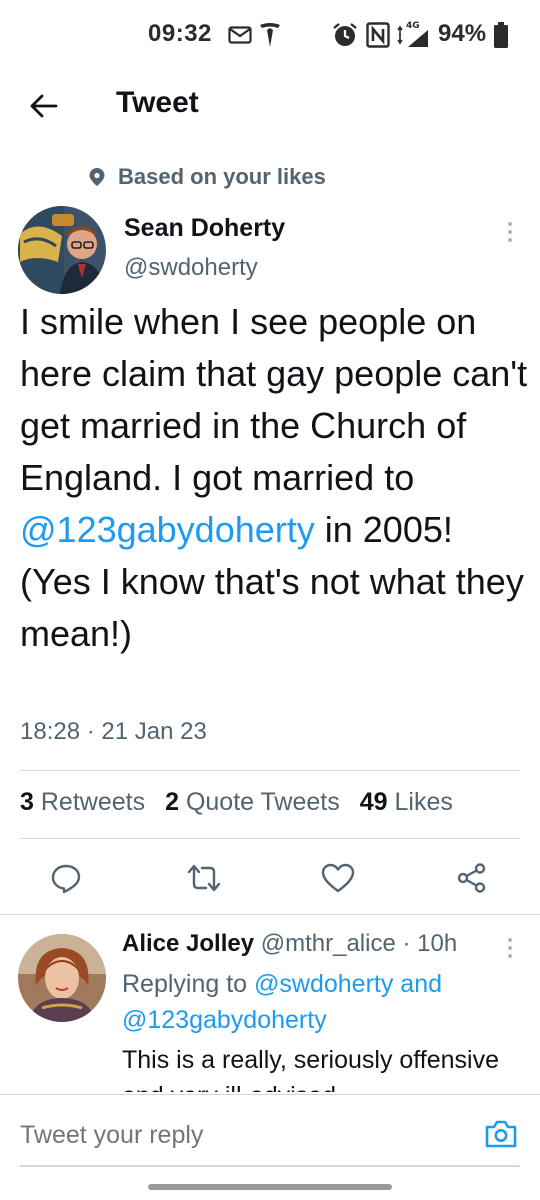 The image size is (540, 1200). I want to click on back-arrow-icon, so click(44, 106).